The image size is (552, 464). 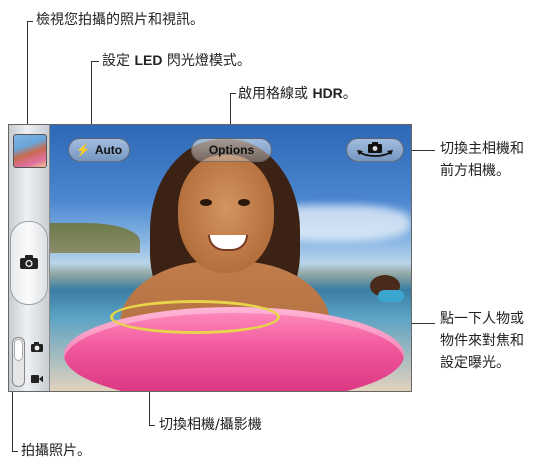 What do you see at coordinates (391, 296) in the screenshot?
I see `background-swimmer-suit` at bounding box center [391, 296].